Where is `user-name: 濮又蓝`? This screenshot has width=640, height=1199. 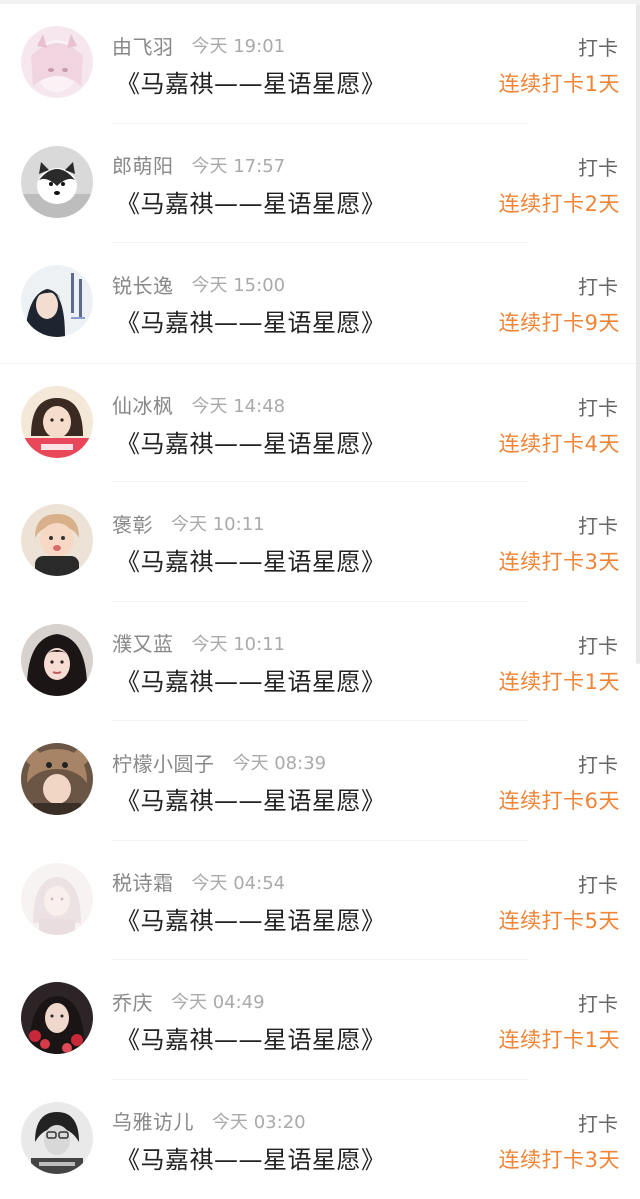
user-name: 濮又蓝 is located at coordinates (143, 642).